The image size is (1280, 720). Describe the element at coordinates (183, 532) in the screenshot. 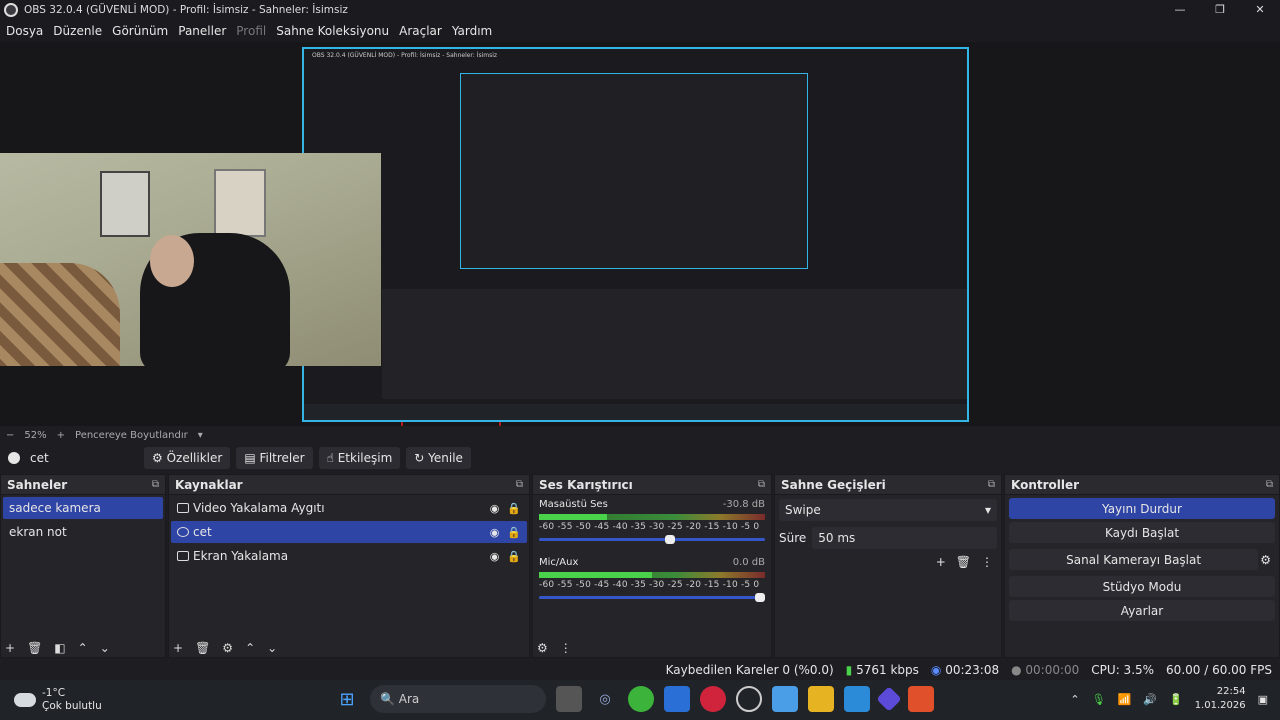

I see `image-icon` at that location.